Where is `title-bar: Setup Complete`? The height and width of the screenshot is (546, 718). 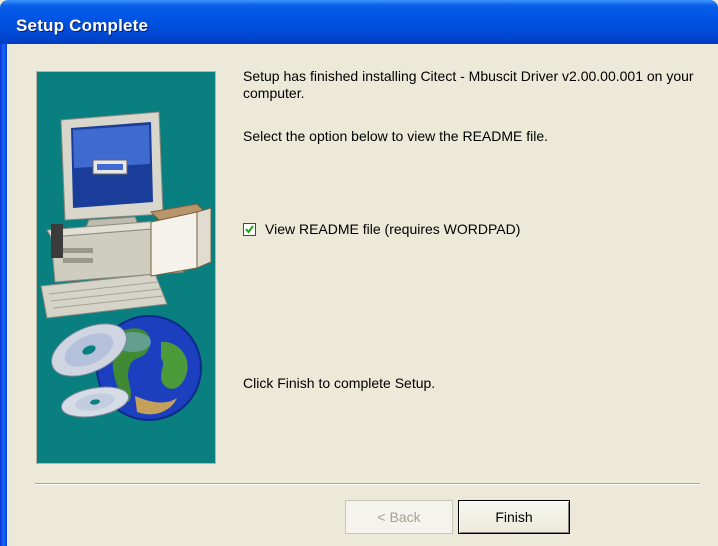 title-bar: Setup Complete is located at coordinates (359, 22).